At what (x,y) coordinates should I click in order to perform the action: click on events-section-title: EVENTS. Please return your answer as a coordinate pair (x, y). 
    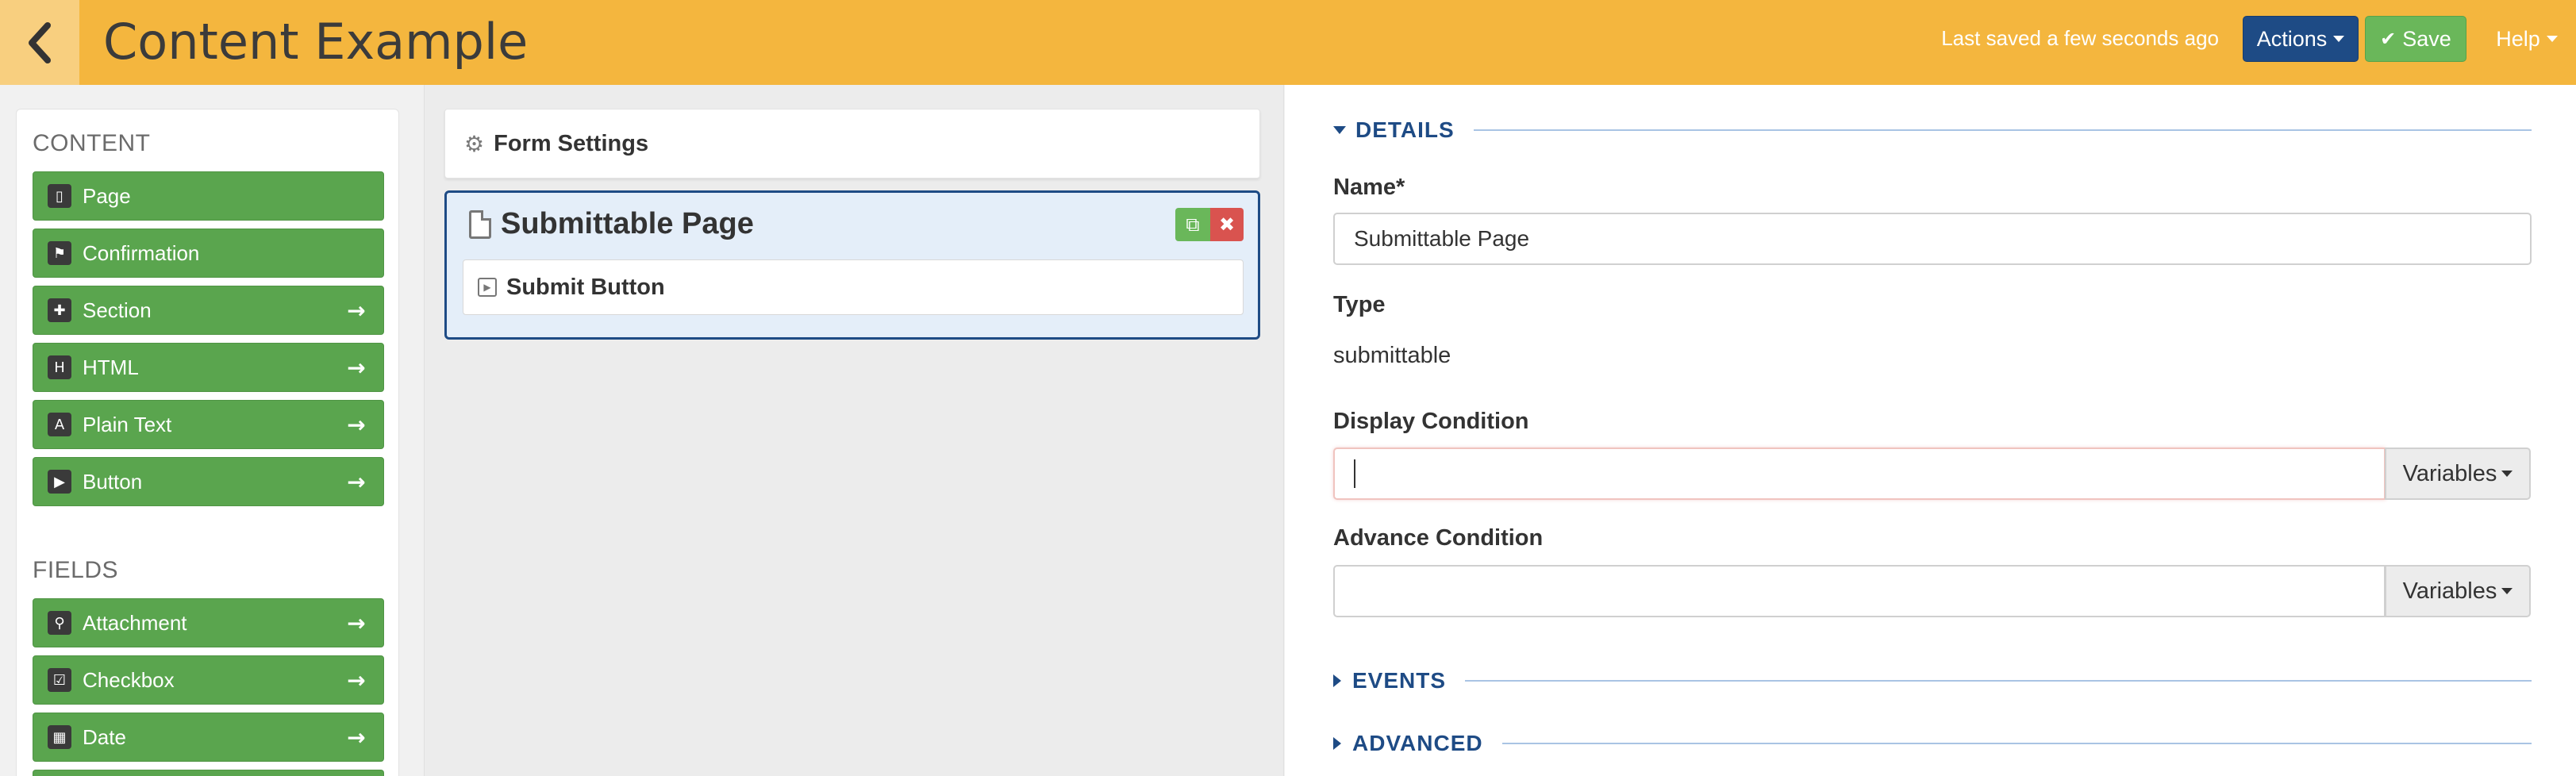
    Looking at the image, I should click on (1399, 680).